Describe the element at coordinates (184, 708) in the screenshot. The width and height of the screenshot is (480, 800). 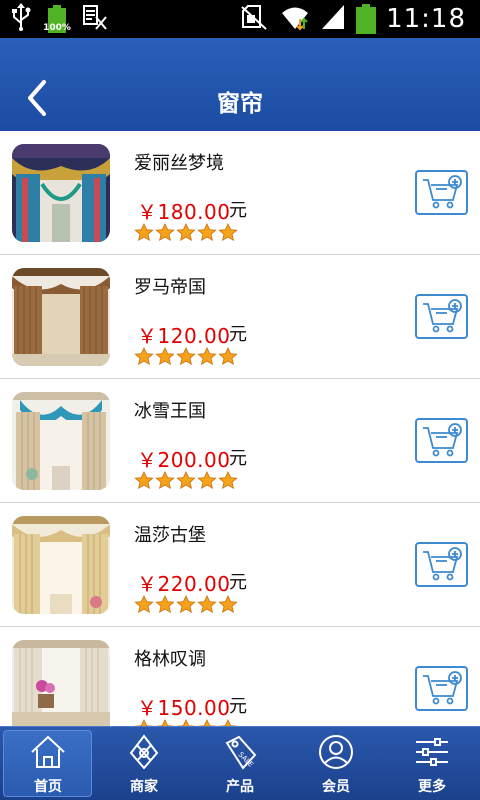
I see `product-price: ￥150.00` at that location.